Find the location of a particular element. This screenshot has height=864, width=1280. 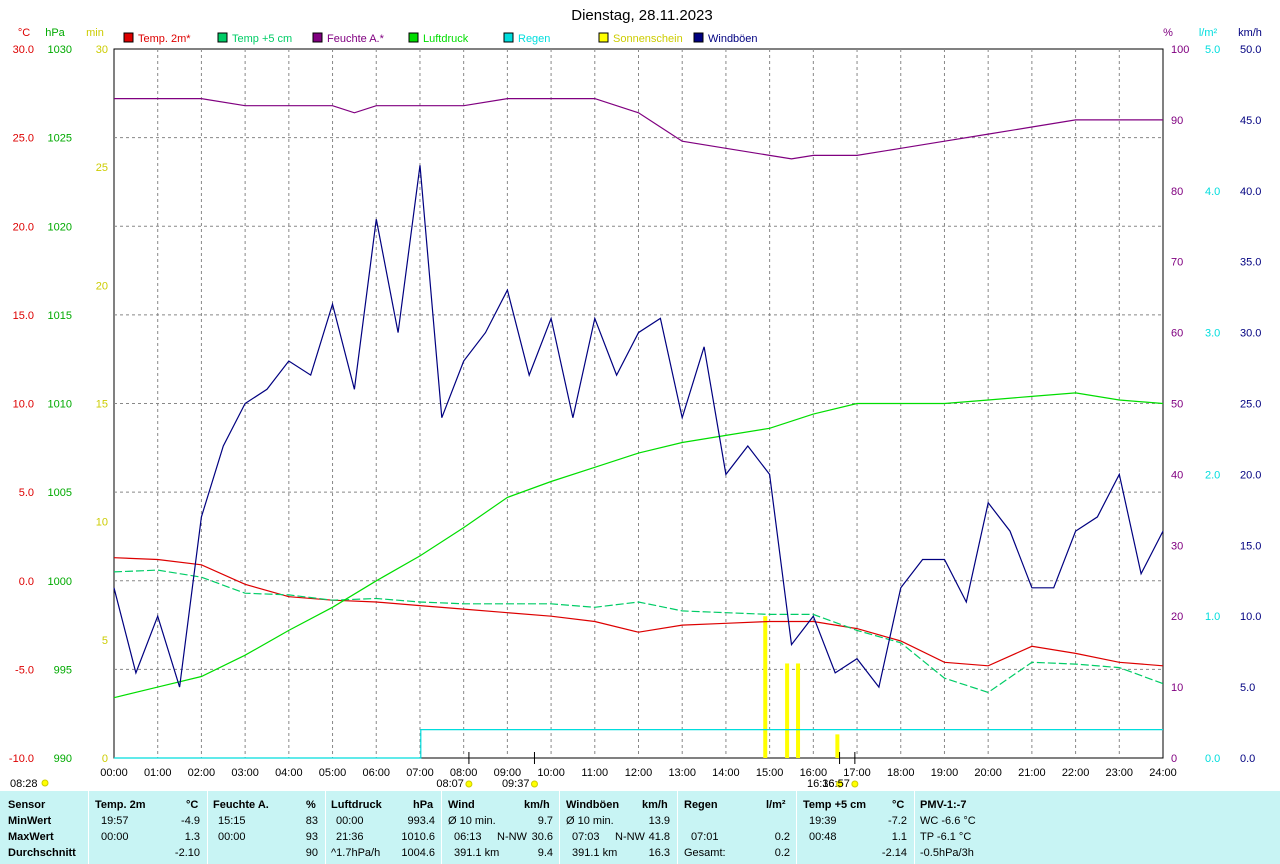

x-tick-label: 24:00 is located at coordinates (1163, 773).